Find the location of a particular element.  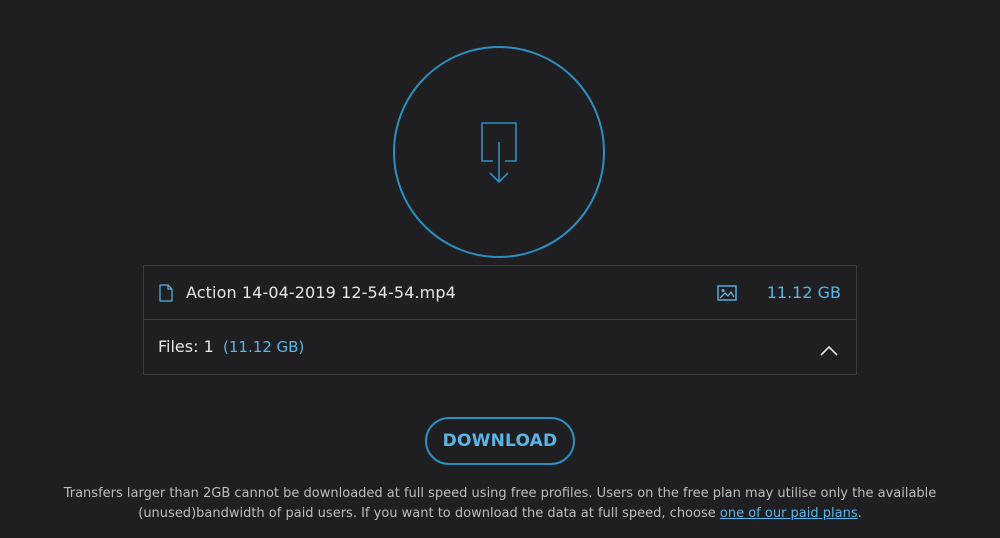

image-preview-icon is located at coordinates (727, 295).